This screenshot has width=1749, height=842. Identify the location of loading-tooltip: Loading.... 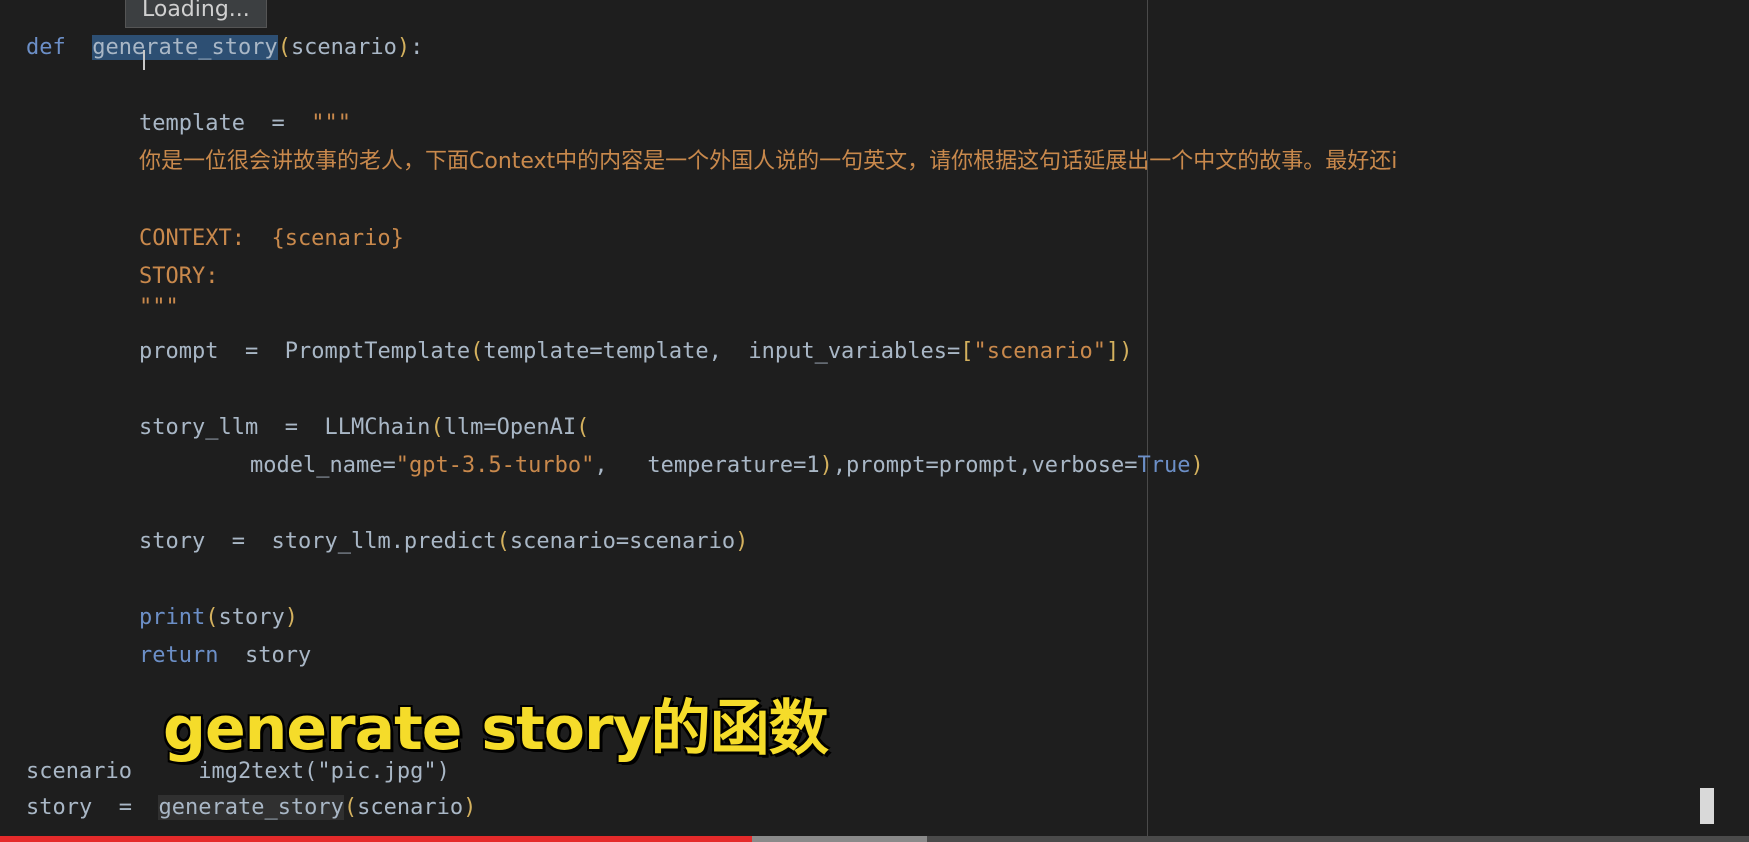
(196, 14).